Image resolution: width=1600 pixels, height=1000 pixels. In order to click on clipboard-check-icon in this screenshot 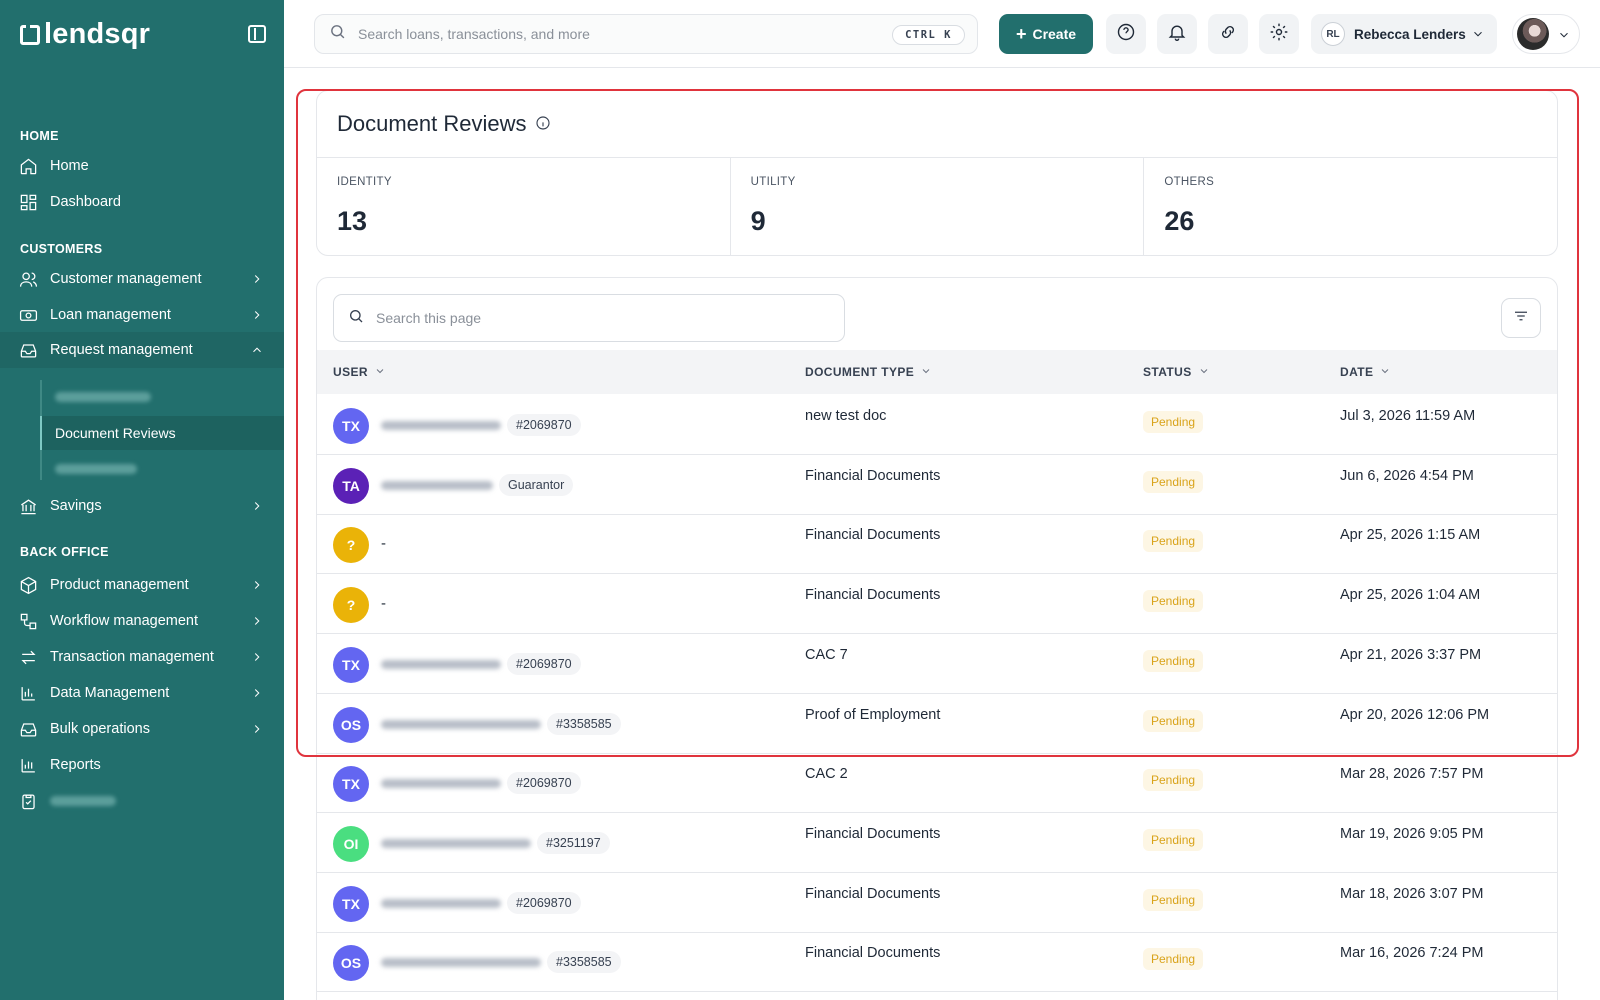, I will do `click(28, 801)`.